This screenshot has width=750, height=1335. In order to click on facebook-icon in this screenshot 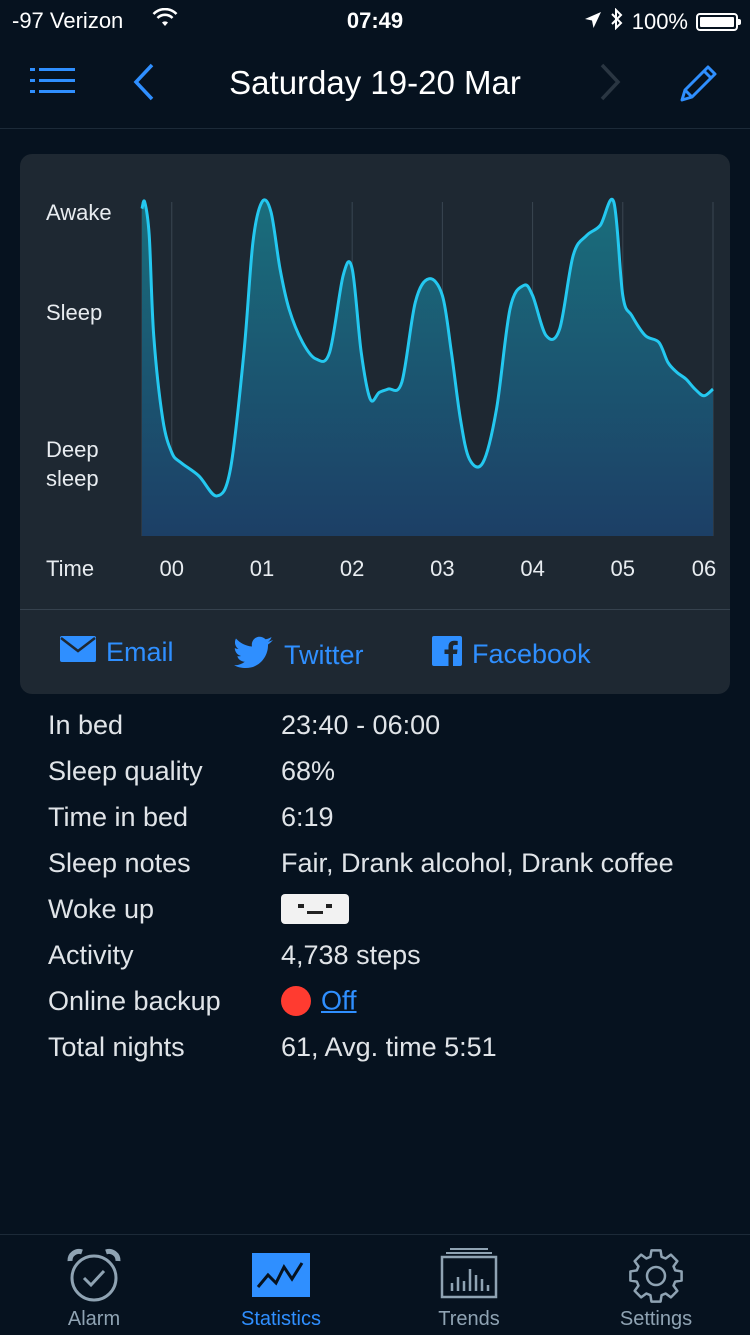, I will do `click(447, 654)`.